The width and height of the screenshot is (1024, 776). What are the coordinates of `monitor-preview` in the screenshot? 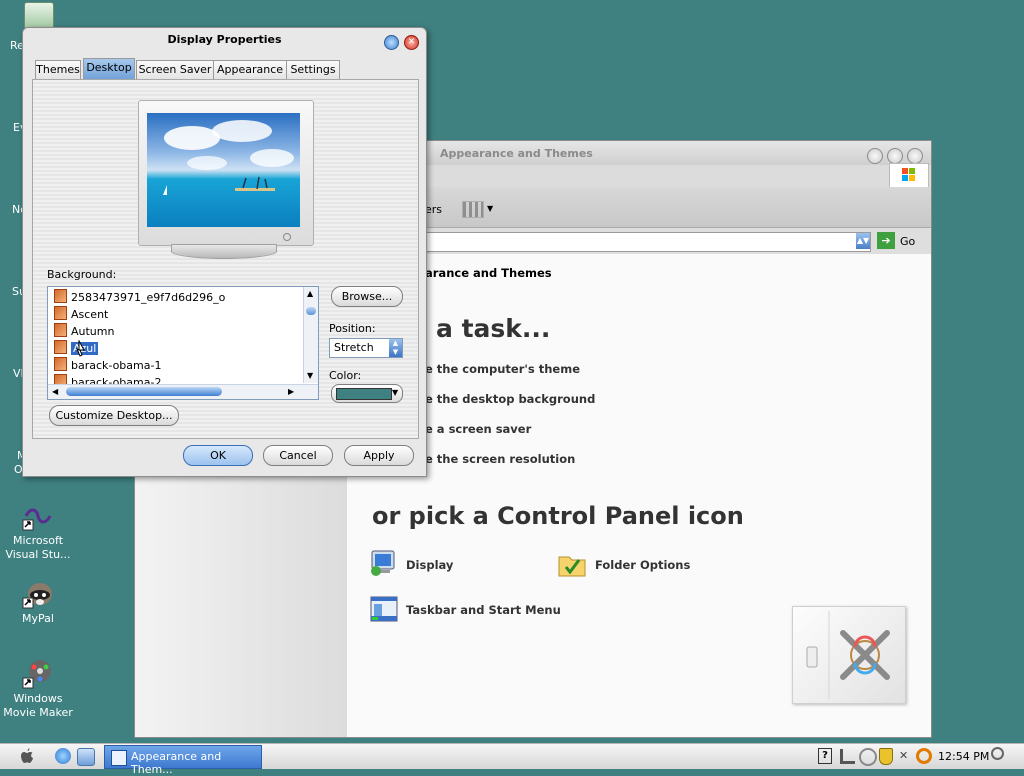 It's located at (226, 173).